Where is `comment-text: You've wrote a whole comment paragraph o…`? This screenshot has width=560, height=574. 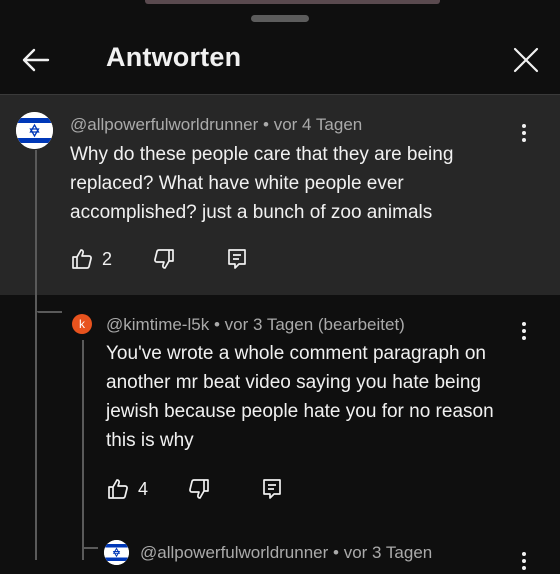
comment-text: You've wrote a whole comment paragraph o… is located at coordinates (300, 397).